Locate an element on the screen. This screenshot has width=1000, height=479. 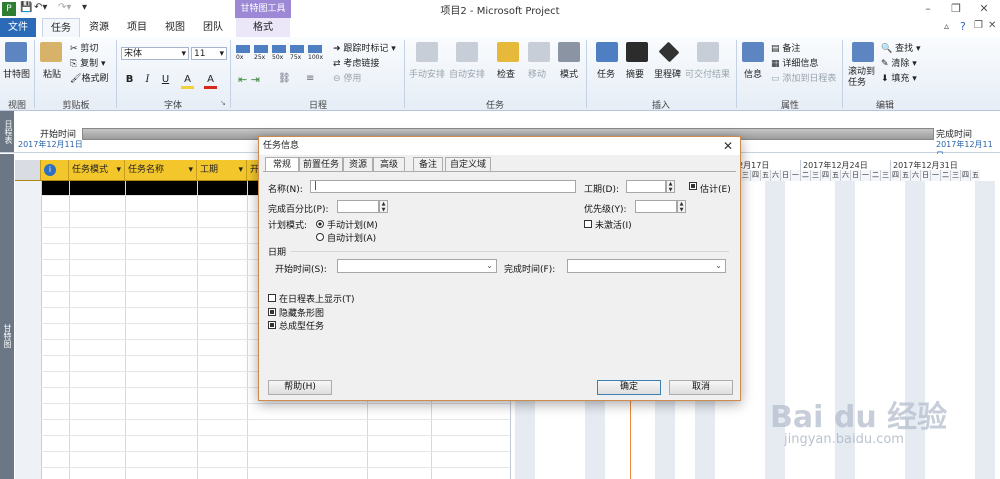
insert-task-button: 任务 is located at coordinates (606, 73).